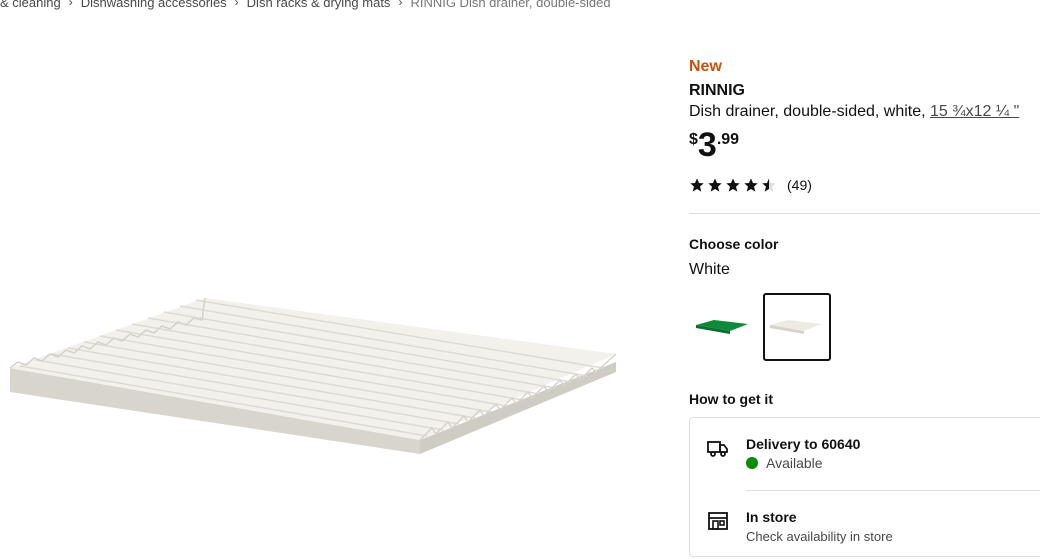 The height and width of the screenshot is (559, 1040). I want to click on breadcrumb-link-dishwashing-accessories: Dishwashing accessories, so click(154, 5).